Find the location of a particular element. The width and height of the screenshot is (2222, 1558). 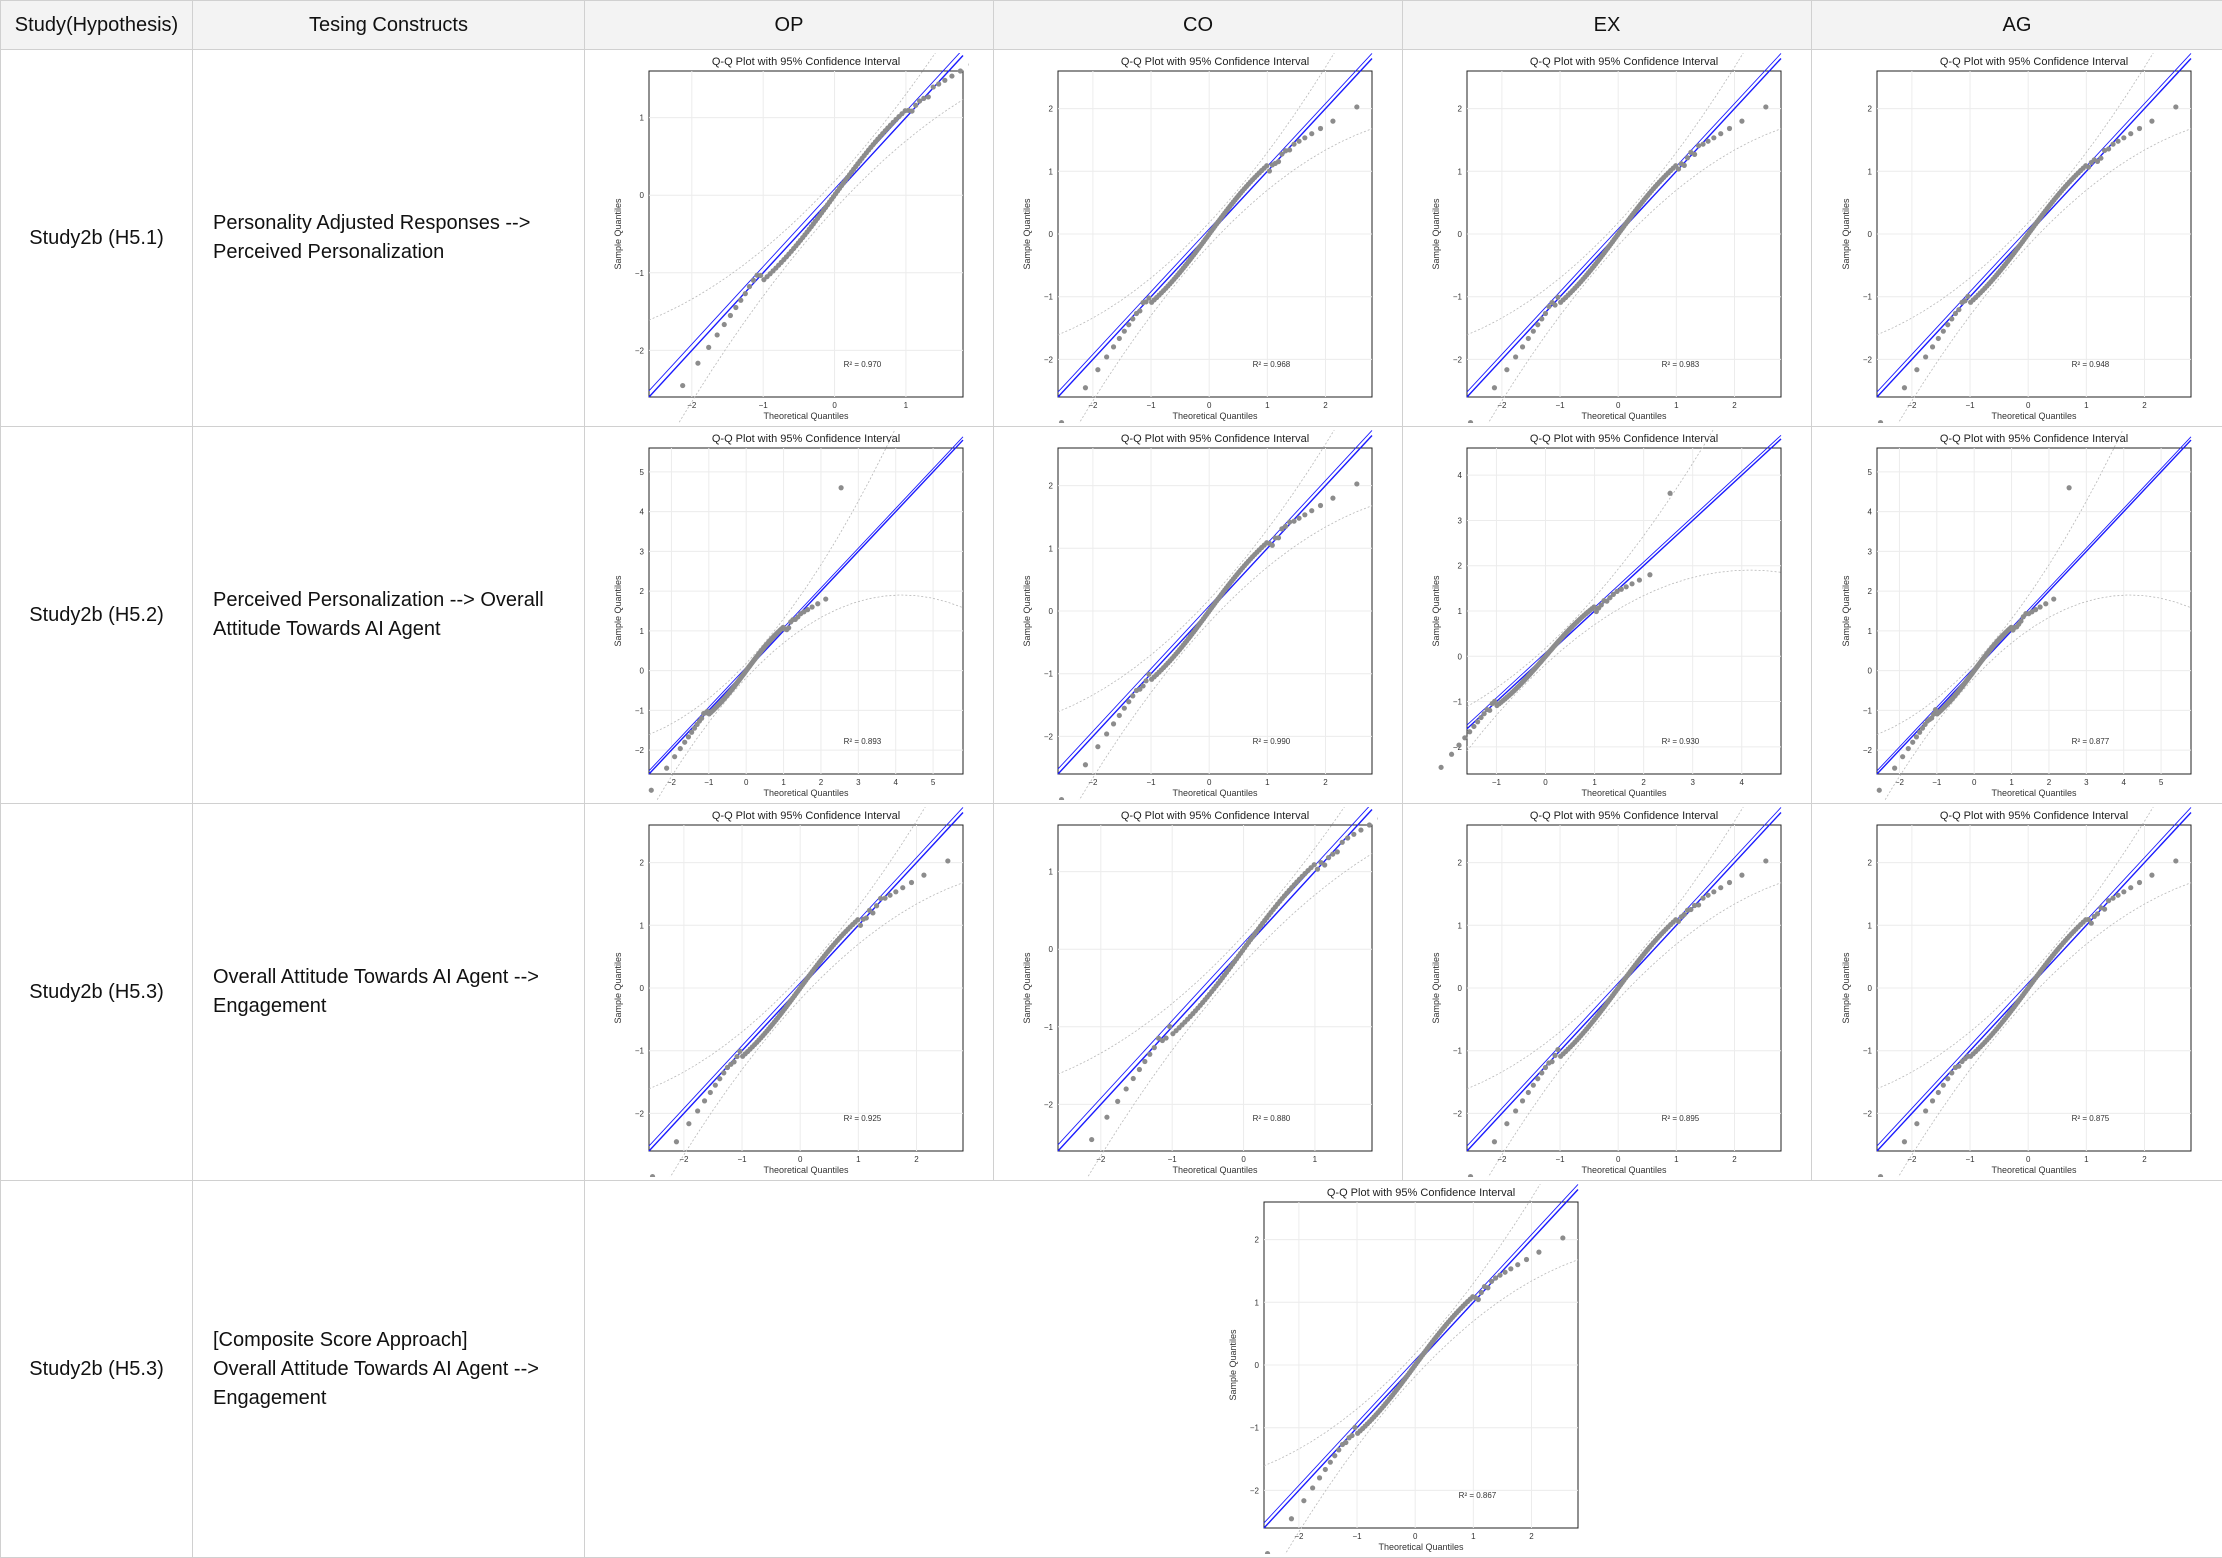

x-tick-label: −2 is located at coordinates (1093, 782).